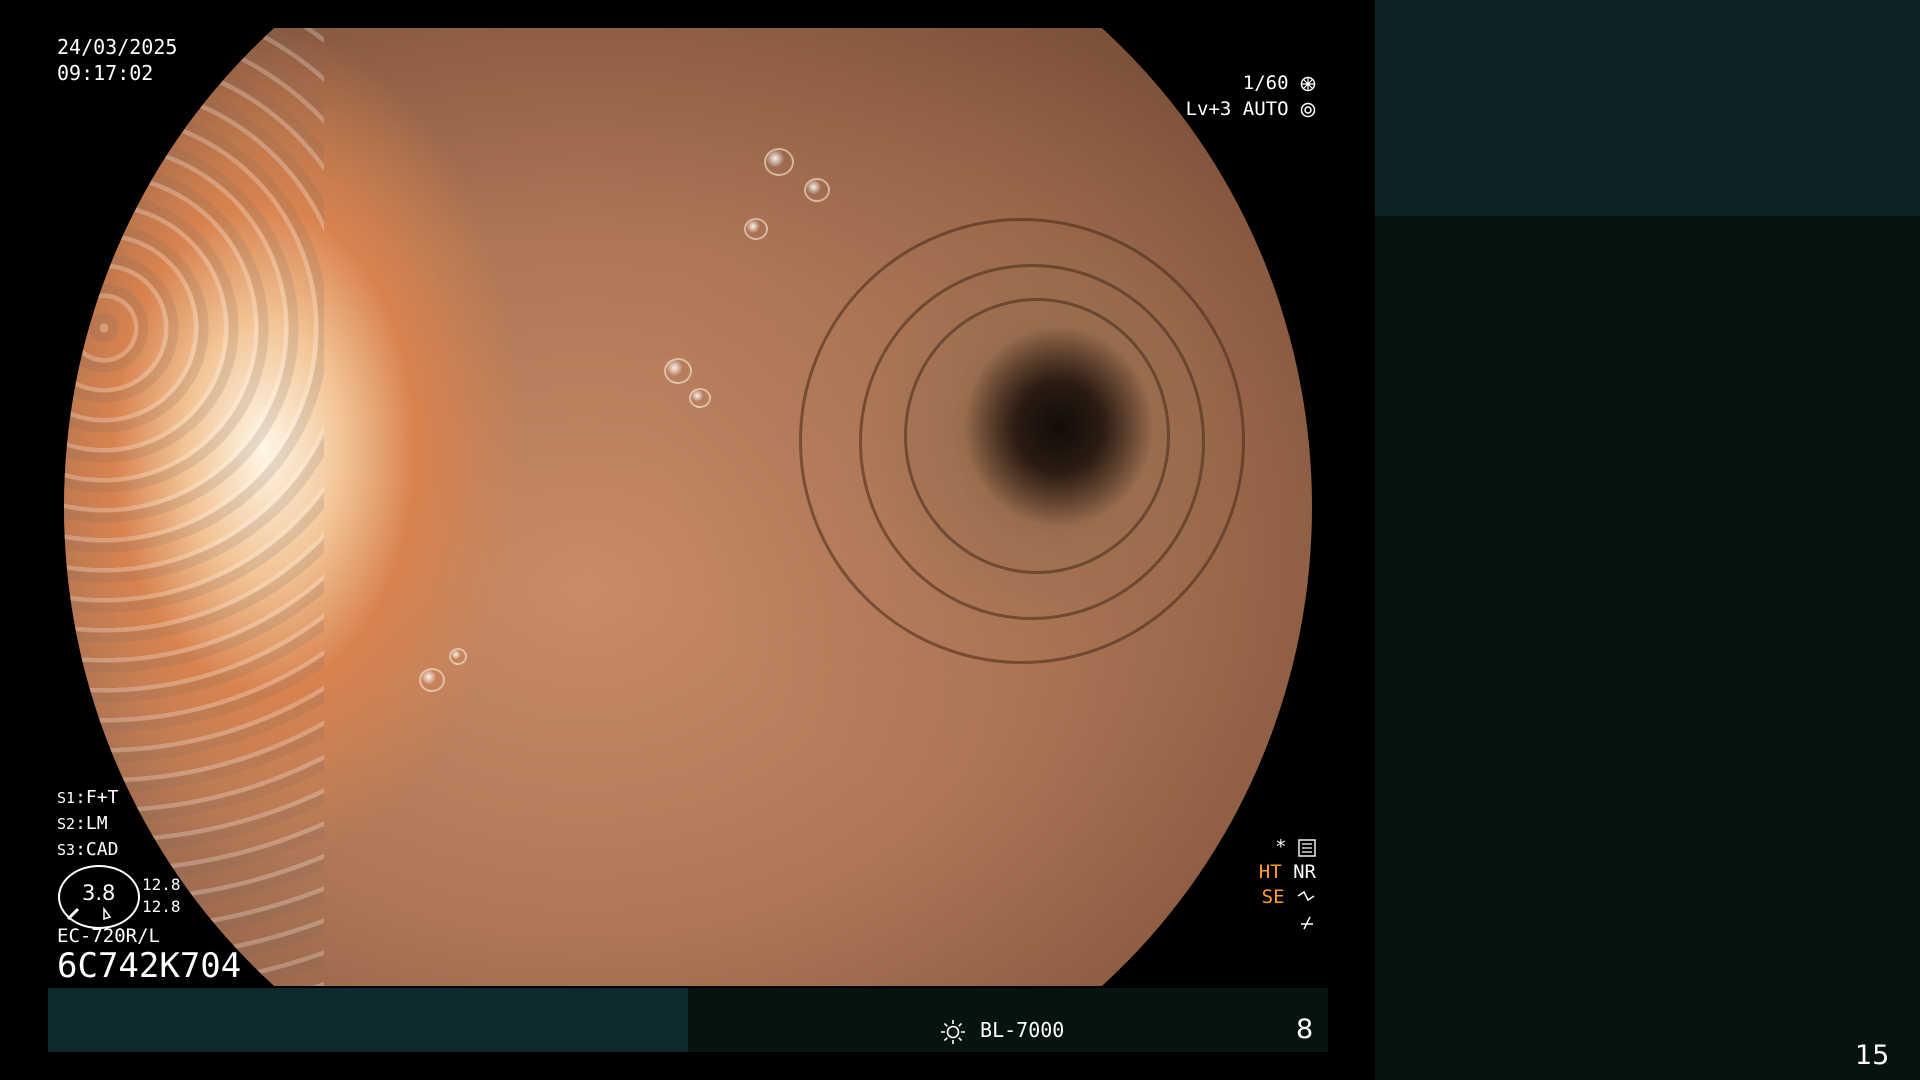 The image size is (1920, 1080). I want to click on mode-ht: HT, so click(1270, 872).